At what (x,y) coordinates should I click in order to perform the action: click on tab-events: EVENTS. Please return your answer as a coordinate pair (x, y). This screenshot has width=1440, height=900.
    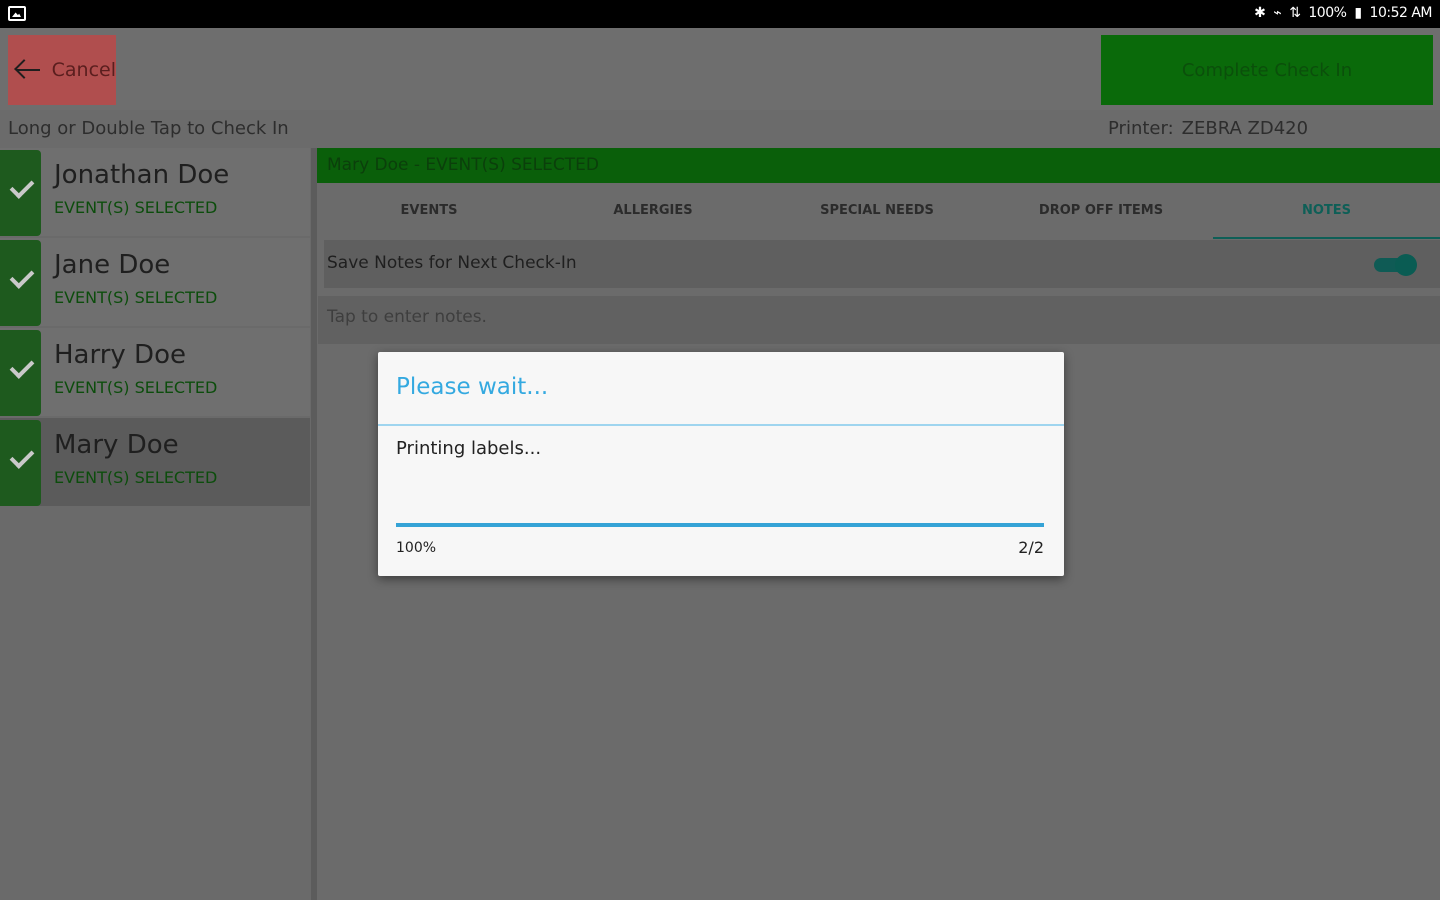
    Looking at the image, I should click on (429, 211).